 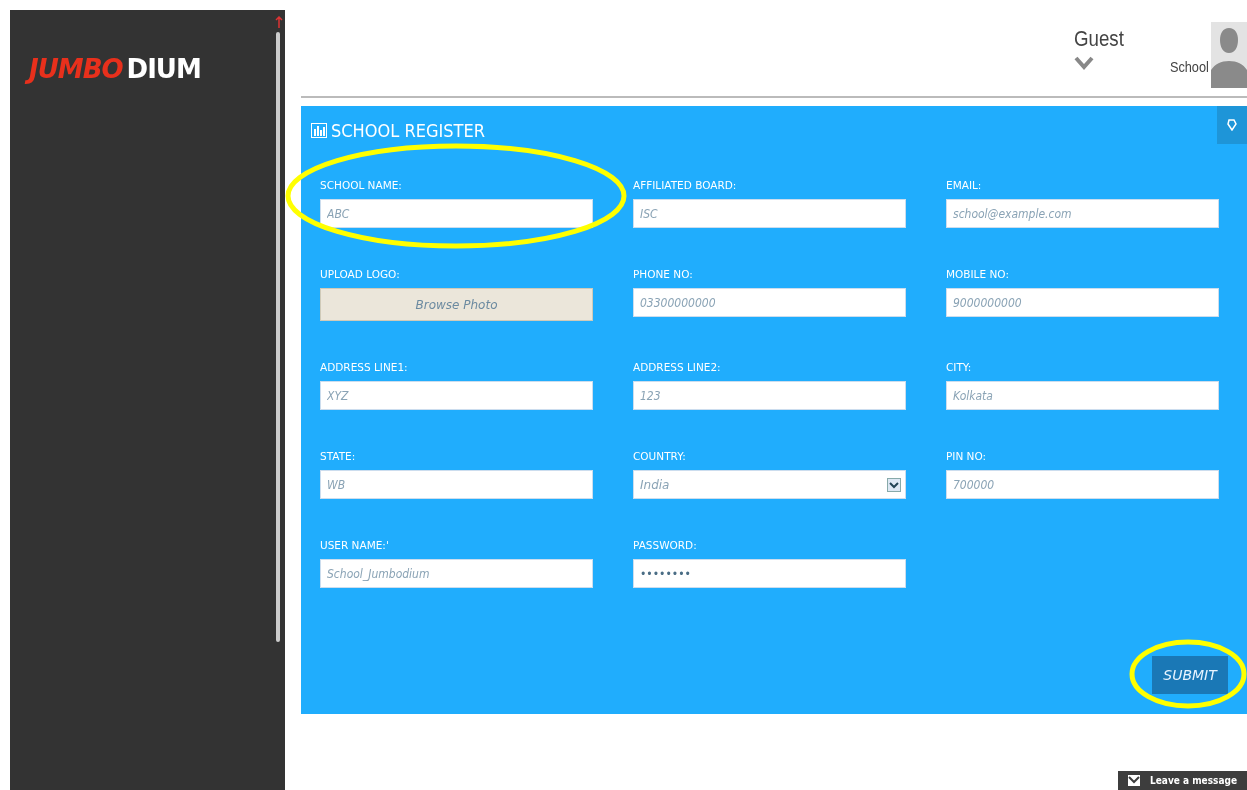 What do you see at coordinates (155, 69) in the screenshot?
I see `logo: JUMBO DIUM` at bounding box center [155, 69].